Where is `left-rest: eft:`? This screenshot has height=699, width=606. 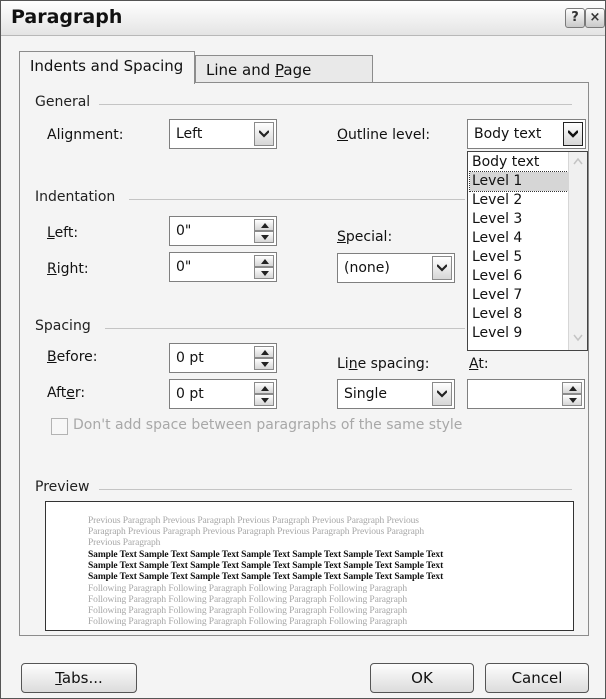 left-rest: eft: is located at coordinates (66, 233).